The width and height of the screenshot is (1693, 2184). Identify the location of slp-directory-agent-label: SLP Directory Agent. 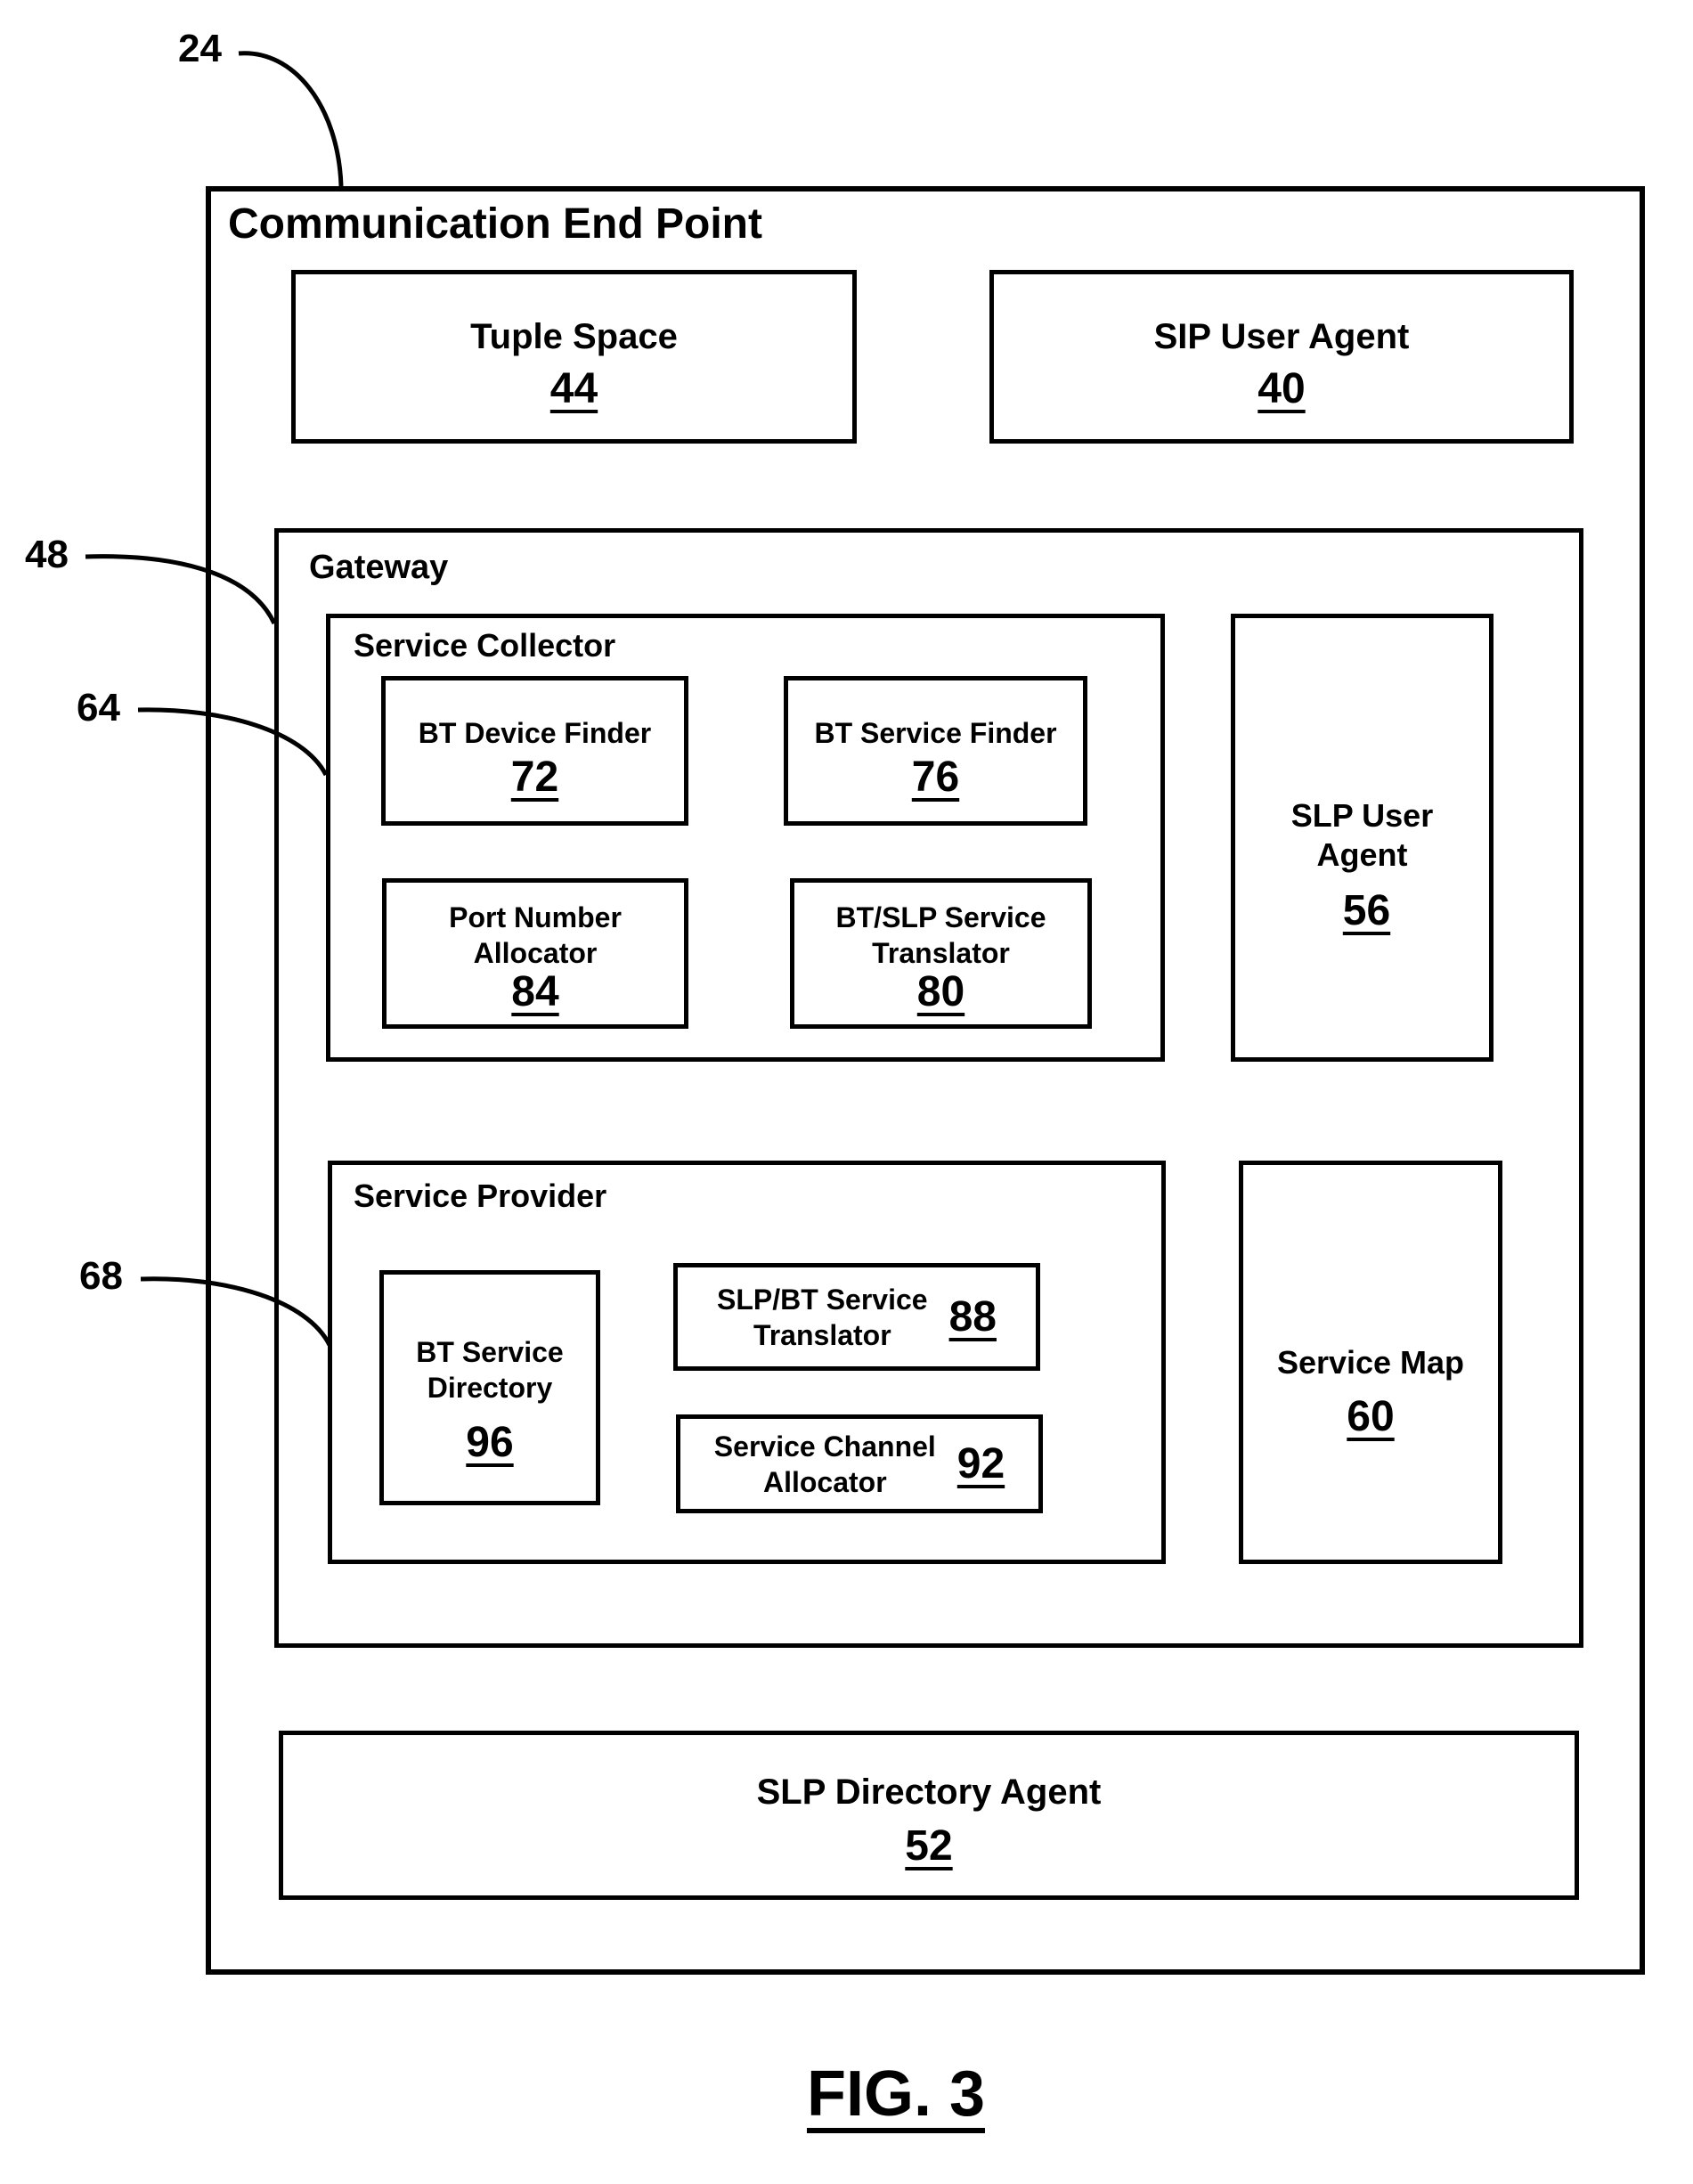
(929, 1792).